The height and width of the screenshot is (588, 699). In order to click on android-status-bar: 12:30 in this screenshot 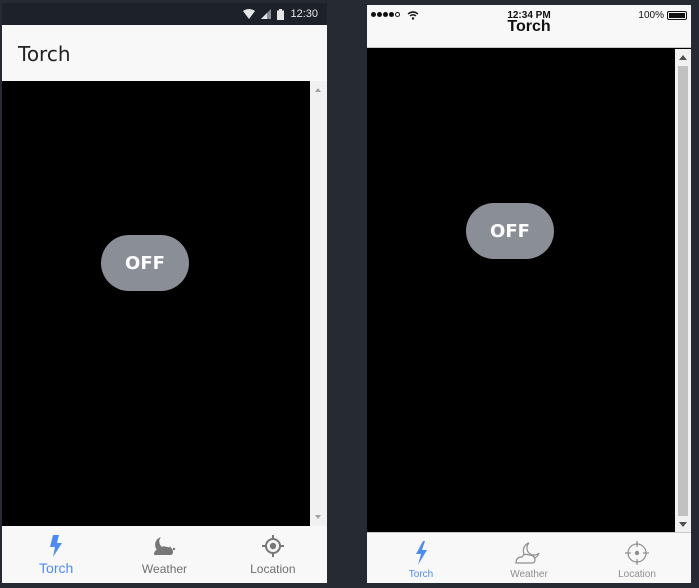, I will do `click(164, 14)`.